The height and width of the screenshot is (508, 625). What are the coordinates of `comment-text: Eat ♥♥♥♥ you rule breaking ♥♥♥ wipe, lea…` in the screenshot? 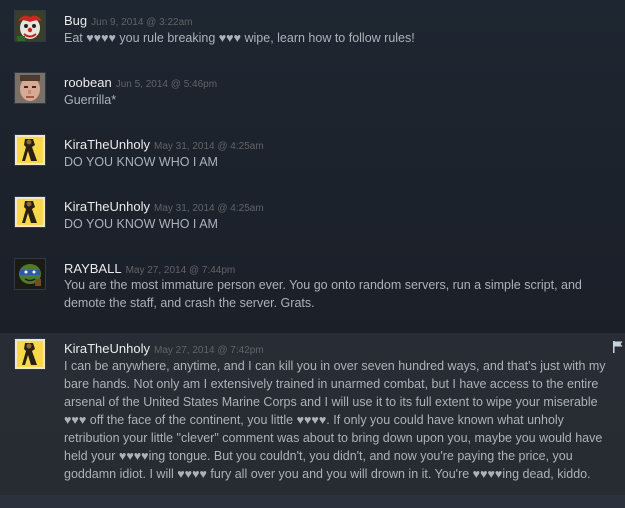 It's located at (239, 38).